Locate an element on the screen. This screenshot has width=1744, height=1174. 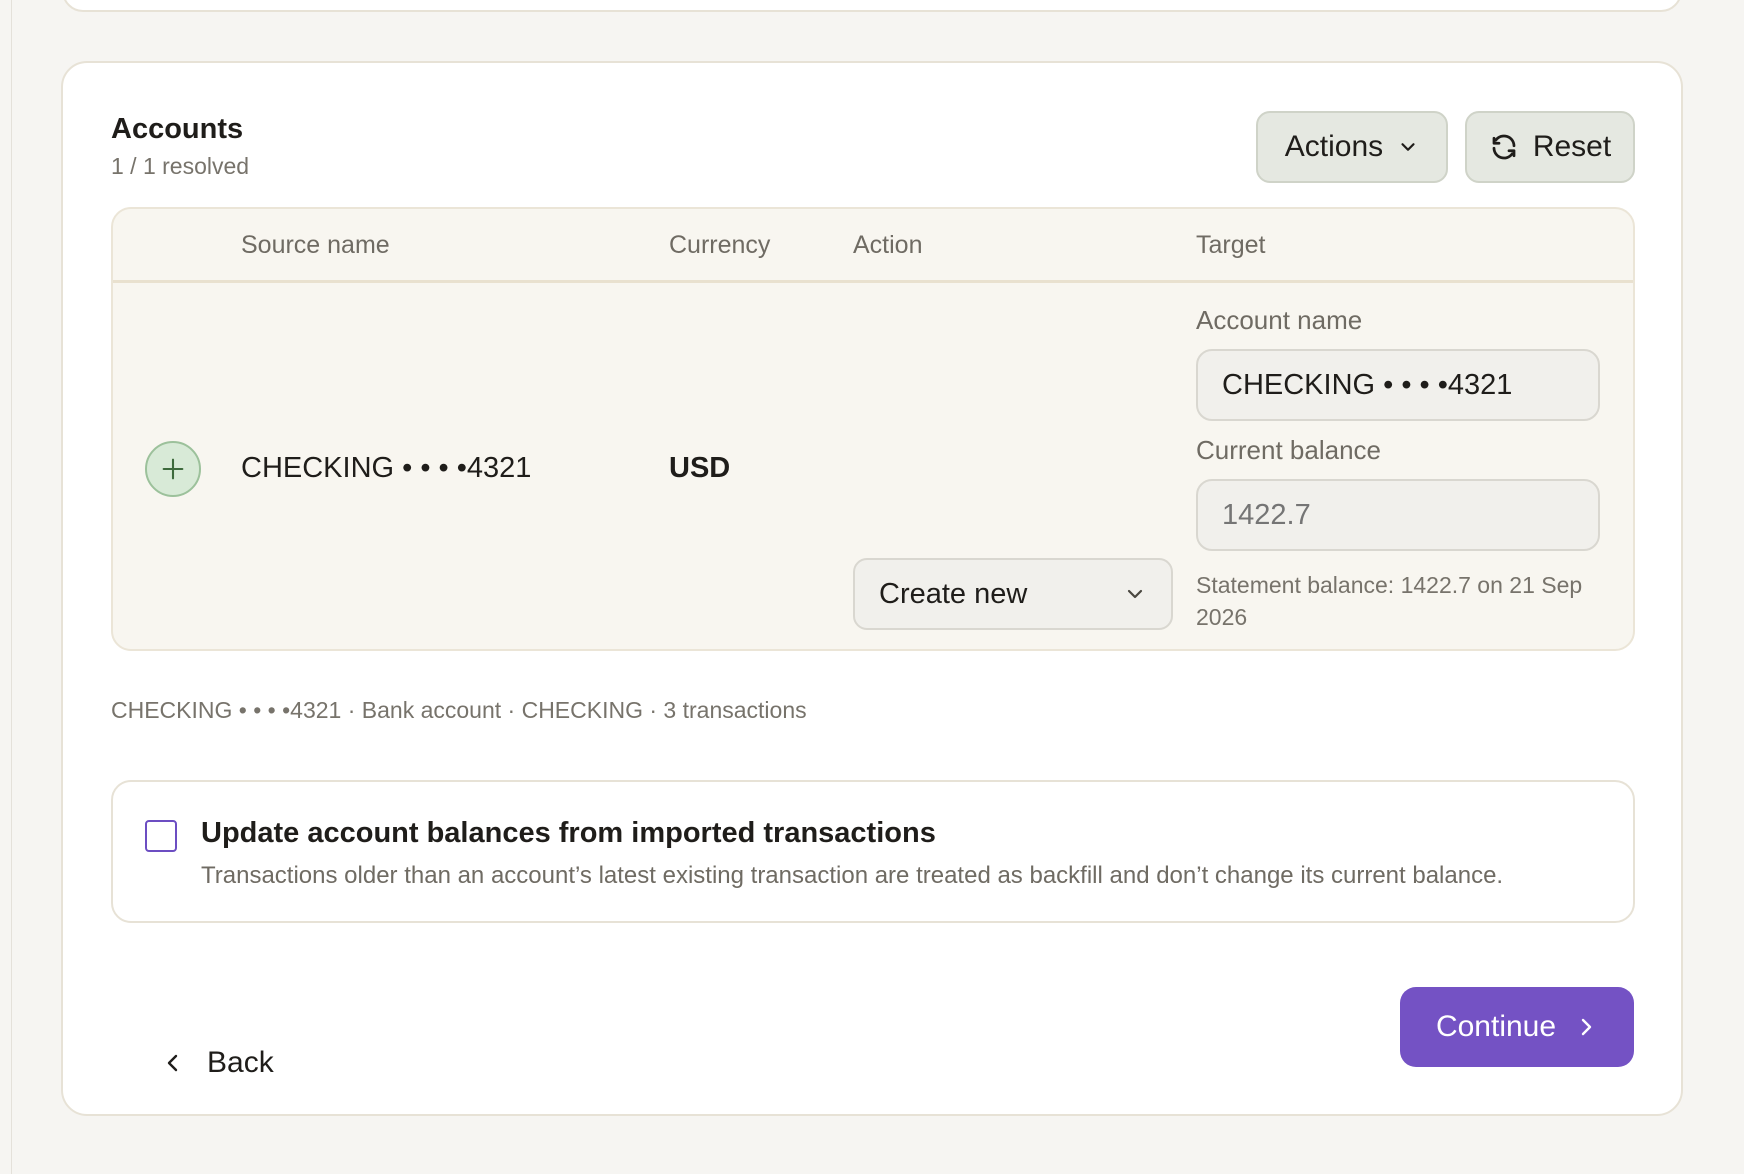
chevron-right-icon is located at coordinates (1586, 1027).